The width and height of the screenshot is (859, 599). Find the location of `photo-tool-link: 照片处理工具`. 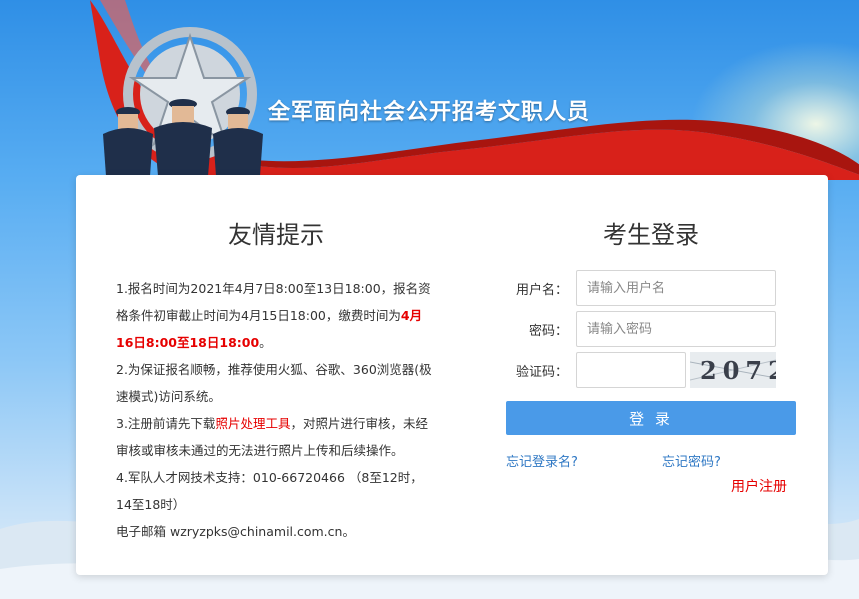

photo-tool-link: 照片处理工具 is located at coordinates (252, 423).